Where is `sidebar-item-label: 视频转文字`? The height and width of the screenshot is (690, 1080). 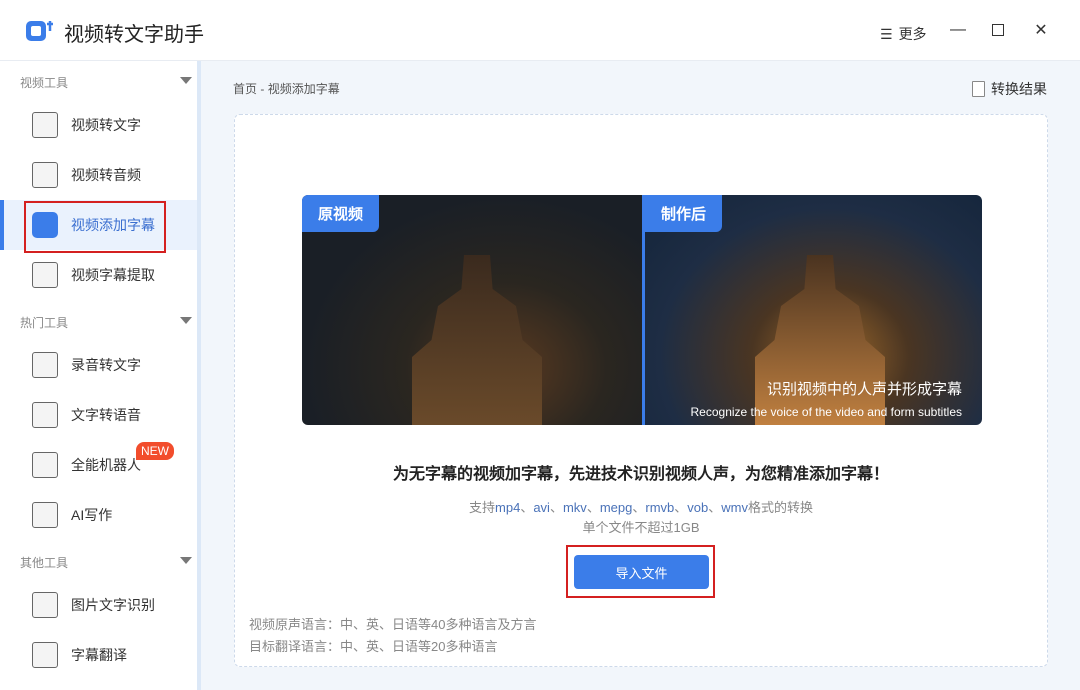
sidebar-item-label: 视频转文字 is located at coordinates (106, 125).